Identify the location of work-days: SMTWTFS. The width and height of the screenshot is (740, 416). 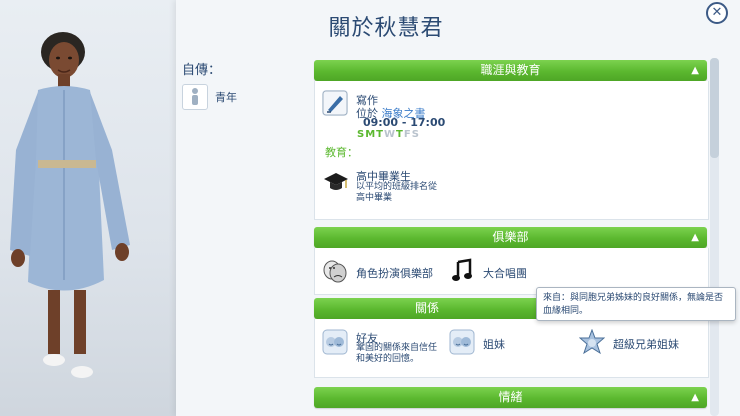
(388, 133).